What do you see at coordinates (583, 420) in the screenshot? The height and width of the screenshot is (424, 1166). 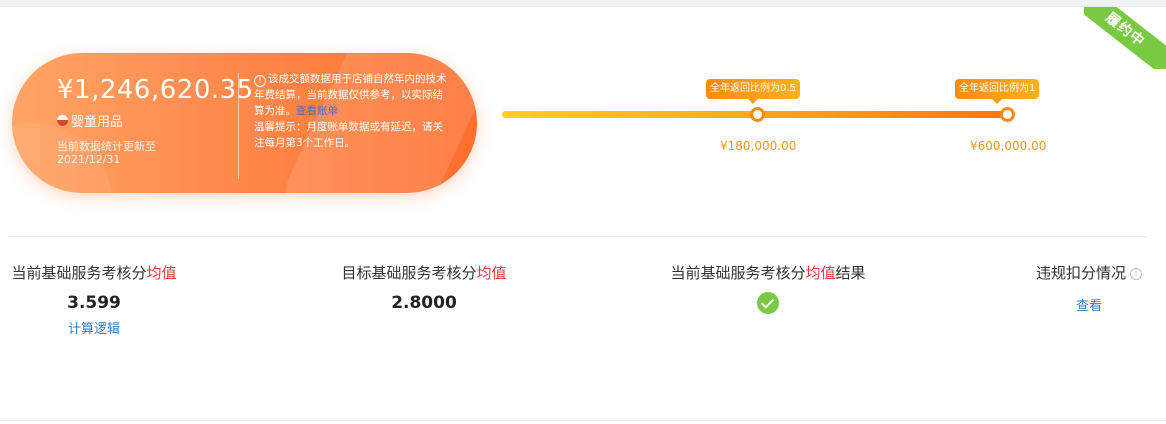 I see `bottom-border` at bounding box center [583, 420].